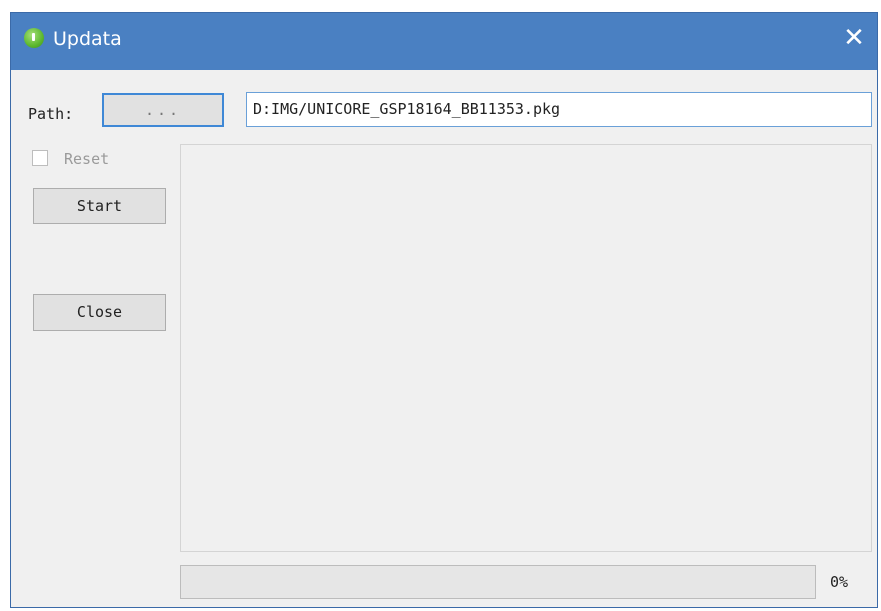  What do you see at coordinates (34, 38) in the screenshot?
I see `app-icon` at bounding box center [34, 38].